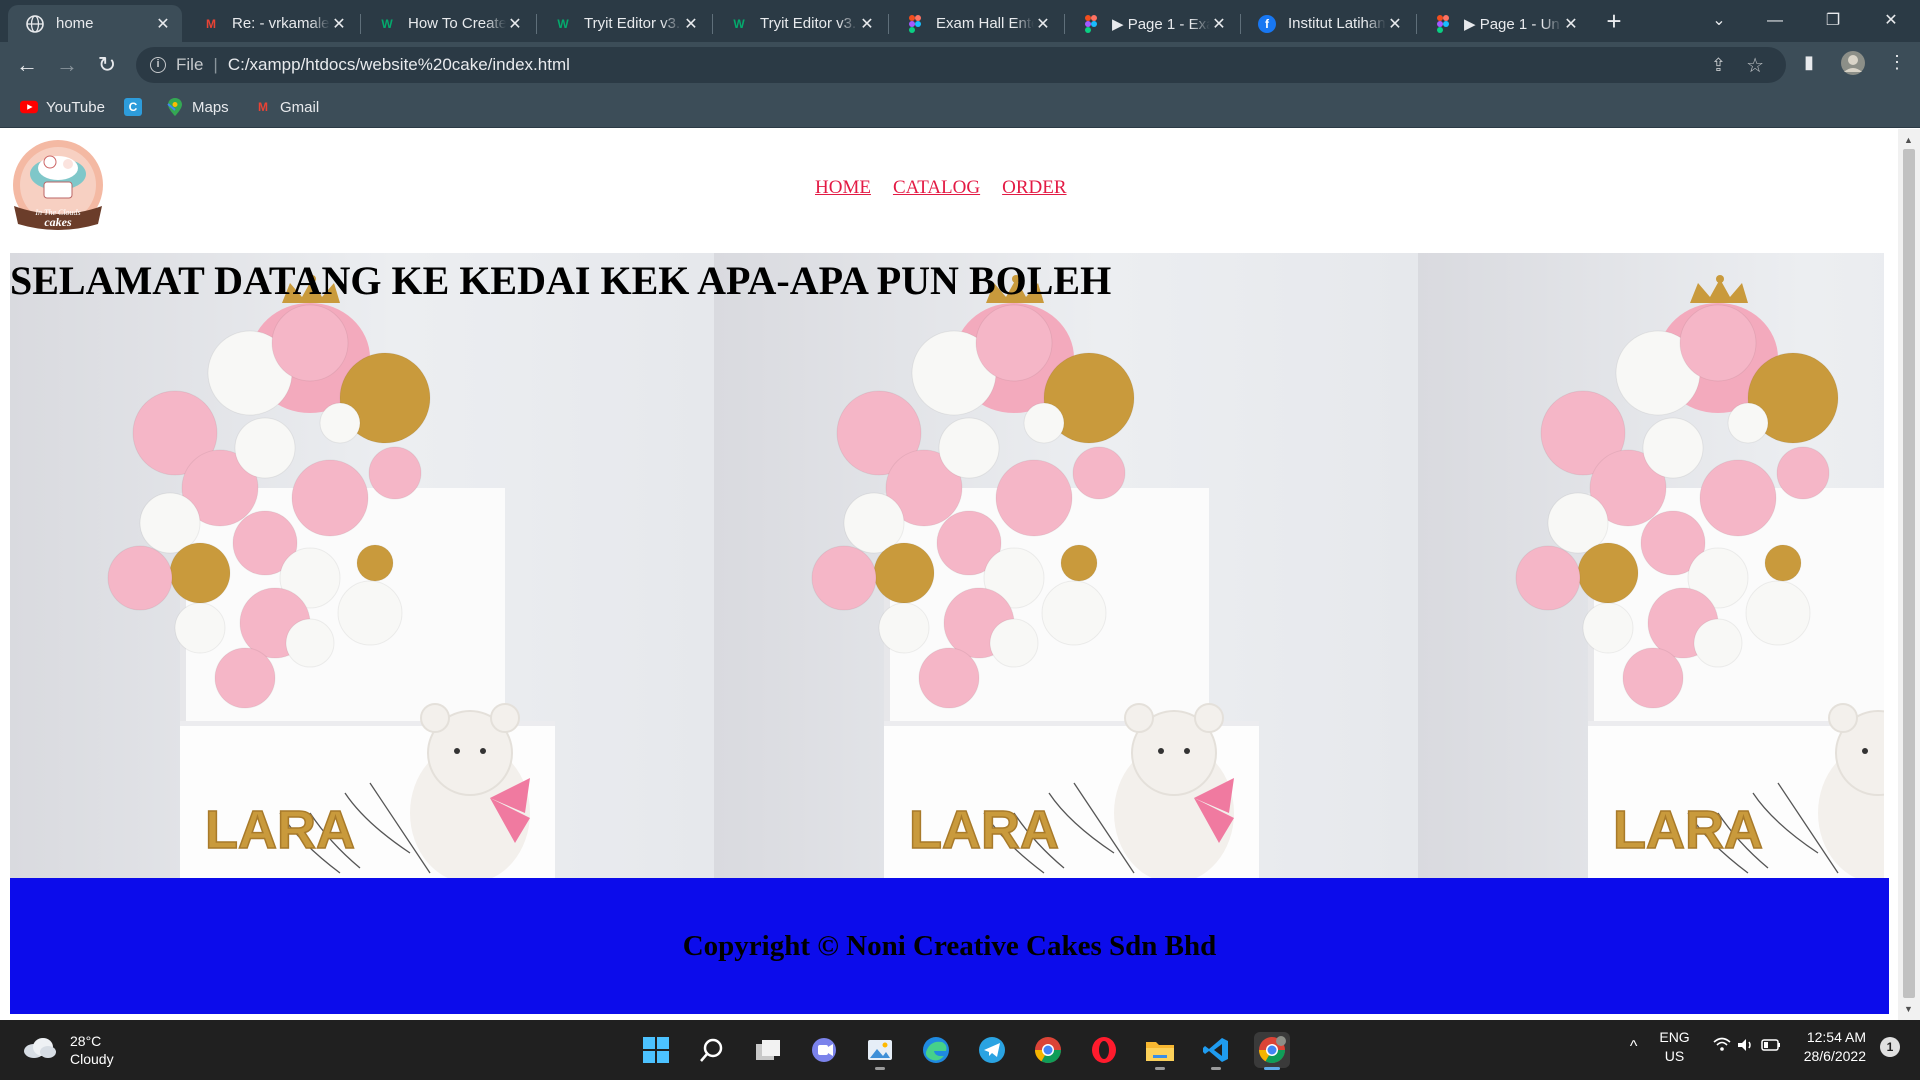 The width and height of the screenshot is (1920, 1080). Describe the element at coordinates (960, 108) in the screenshot. I see `bookmarks-bar: YouTube C Maps M Gmail` at that location.